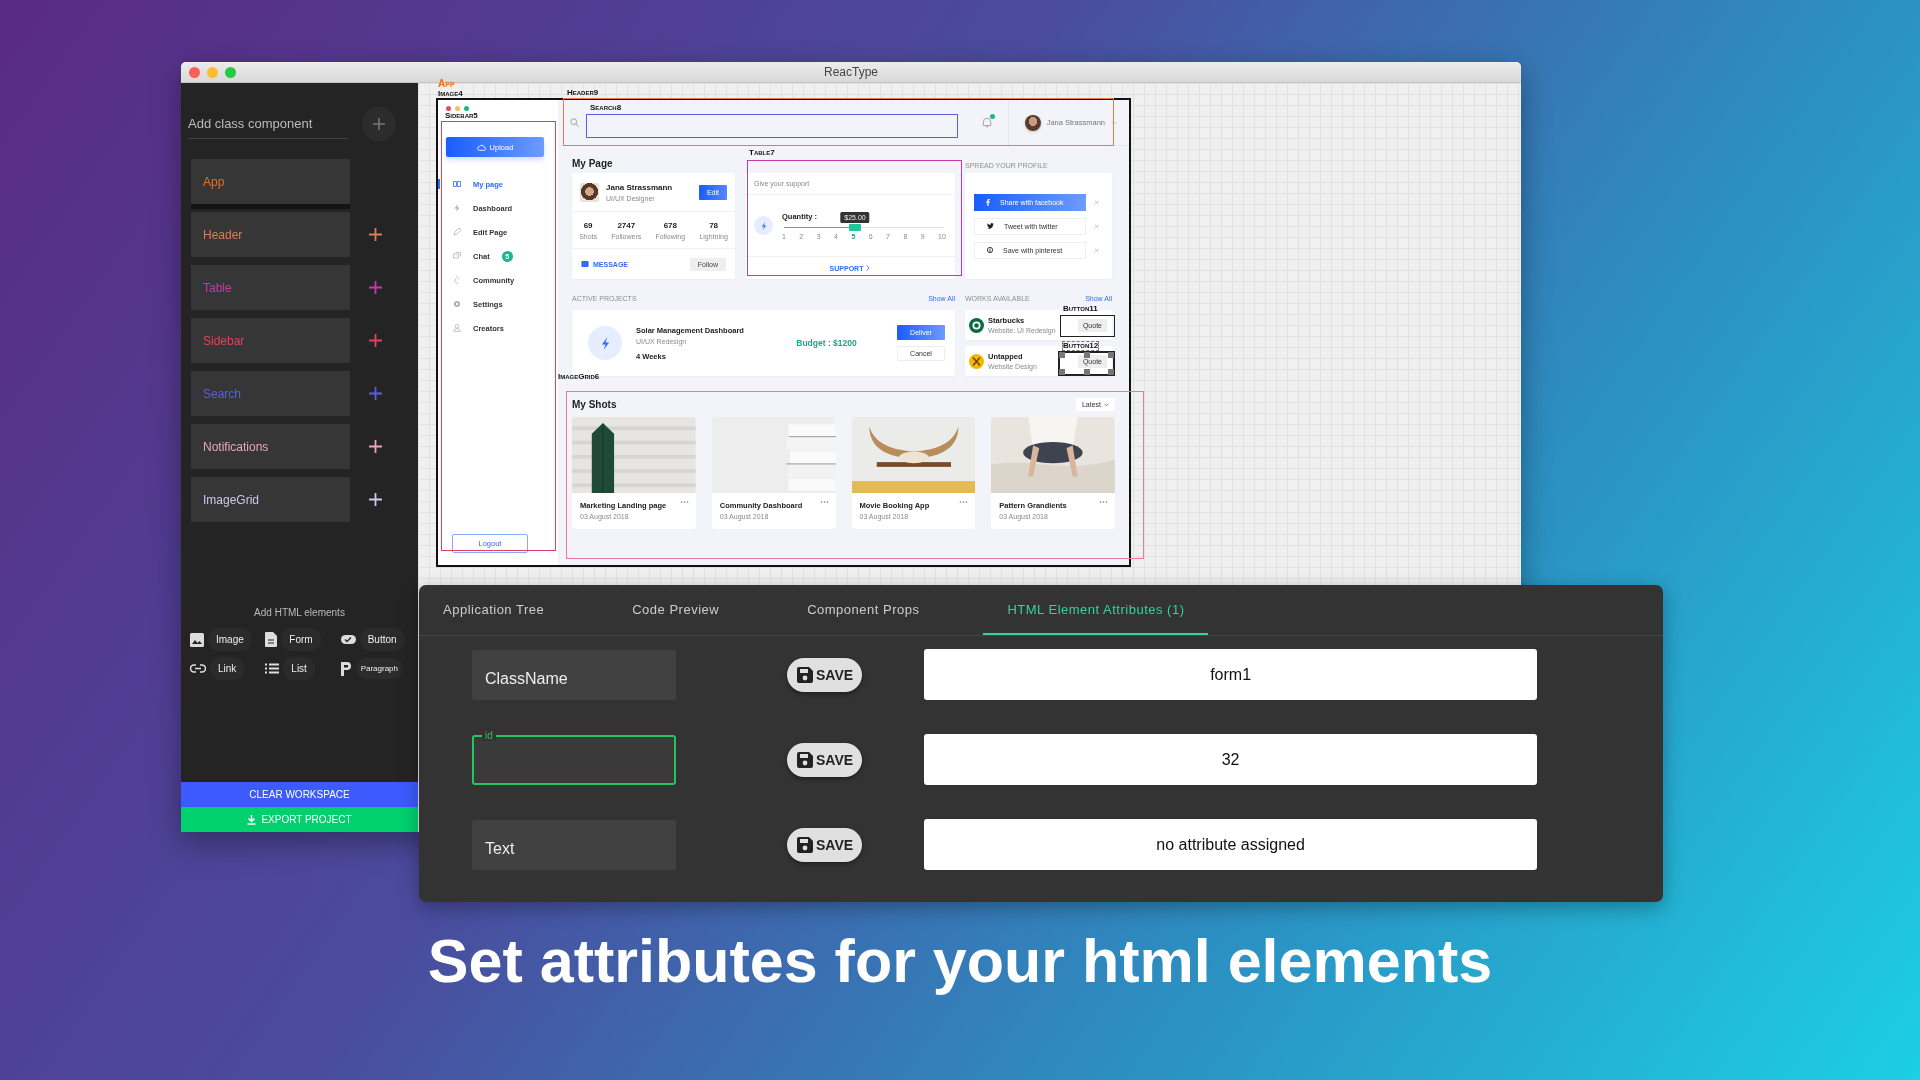 Image resolution: width=1920 pixels, height=1080 pixels. What do you see at coordinates (301, 639) in the screenshot?
I see `element-button: Form` at bounding box center [301, 639].